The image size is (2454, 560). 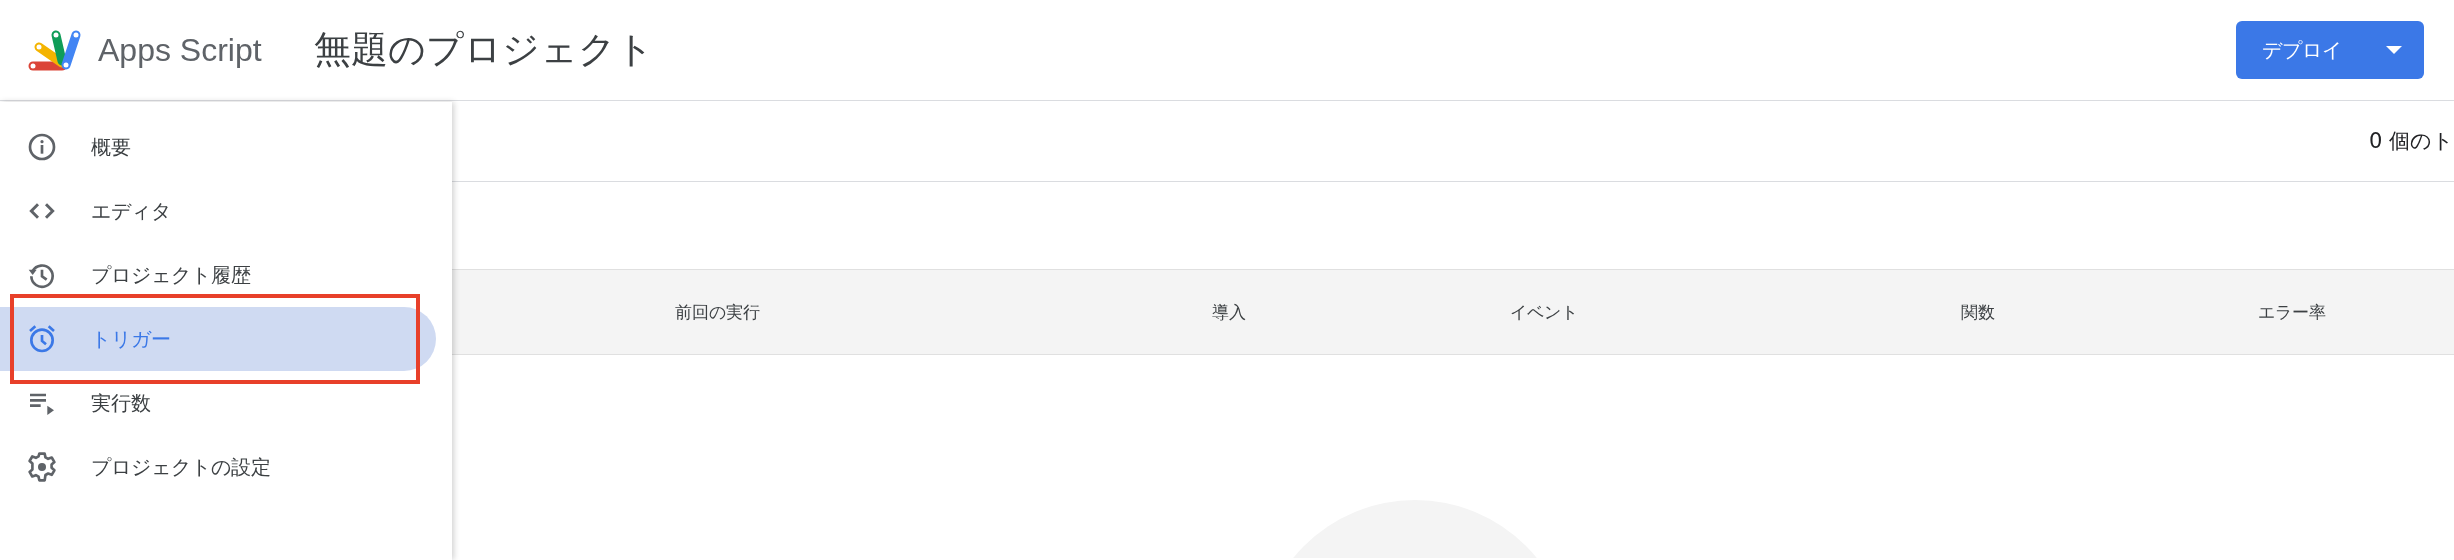 What do you see at coordinates (218, 403) in the screenshot?
I see `sidebar-item: 実行数` at bounding box center [218, 403].